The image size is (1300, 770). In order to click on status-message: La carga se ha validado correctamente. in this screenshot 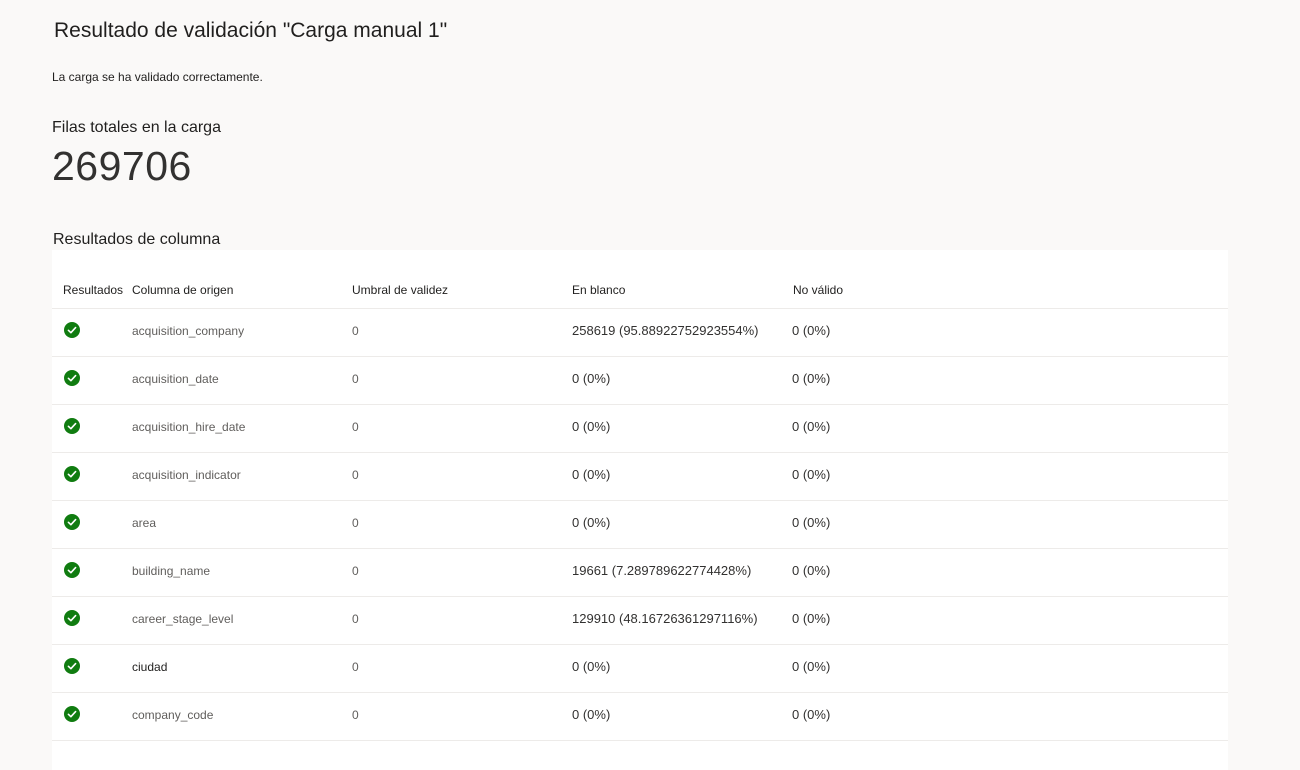, I will do `click(157, 77)`.